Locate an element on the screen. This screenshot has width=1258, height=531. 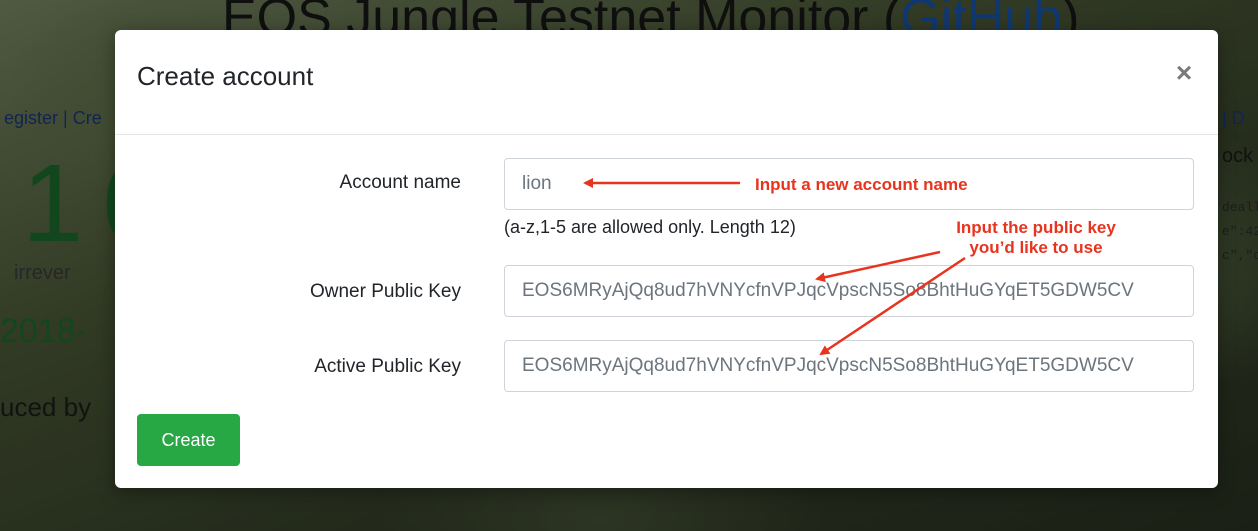
close-icon: × is located at coordinates (1184, 73).